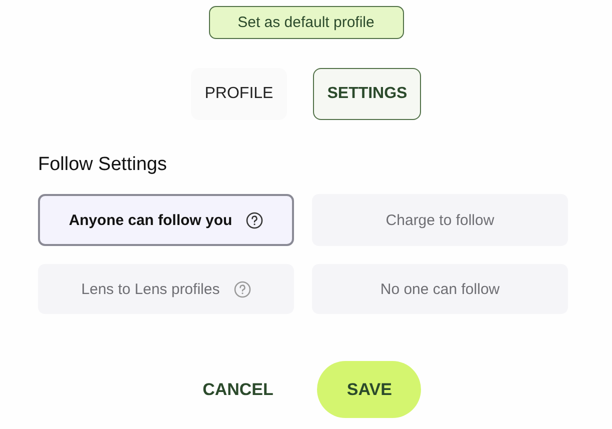 The height and width of the screenshot is (429, 612). What do you see at coordinates (166, 289) in the screenshot?
I see `follow-option: Lens to Lens profiles` at bounding box center [166, 289].